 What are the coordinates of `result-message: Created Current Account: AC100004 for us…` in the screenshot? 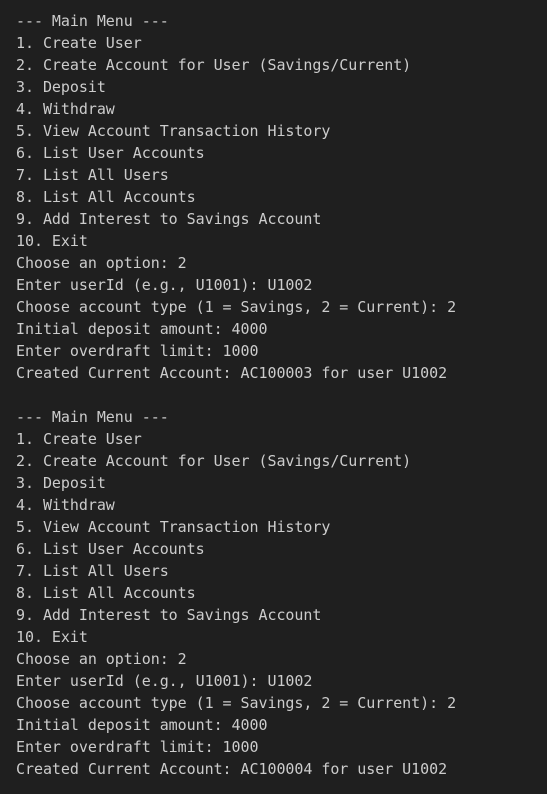 It's located at (232, 769).